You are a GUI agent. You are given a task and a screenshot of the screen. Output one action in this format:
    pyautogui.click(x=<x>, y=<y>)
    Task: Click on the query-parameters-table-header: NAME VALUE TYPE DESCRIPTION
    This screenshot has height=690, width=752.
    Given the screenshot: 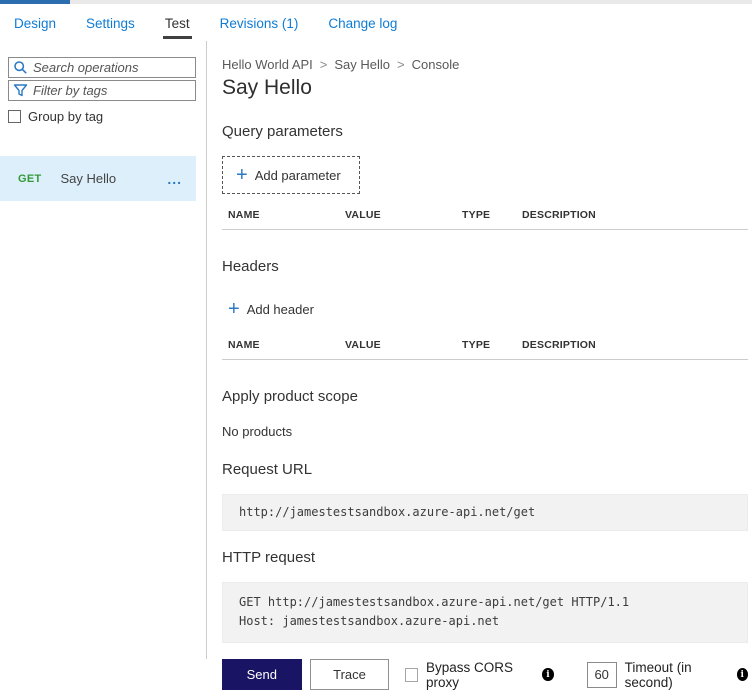 What is the action you would take?
    pyautogui.click(x=485, y=216)
    